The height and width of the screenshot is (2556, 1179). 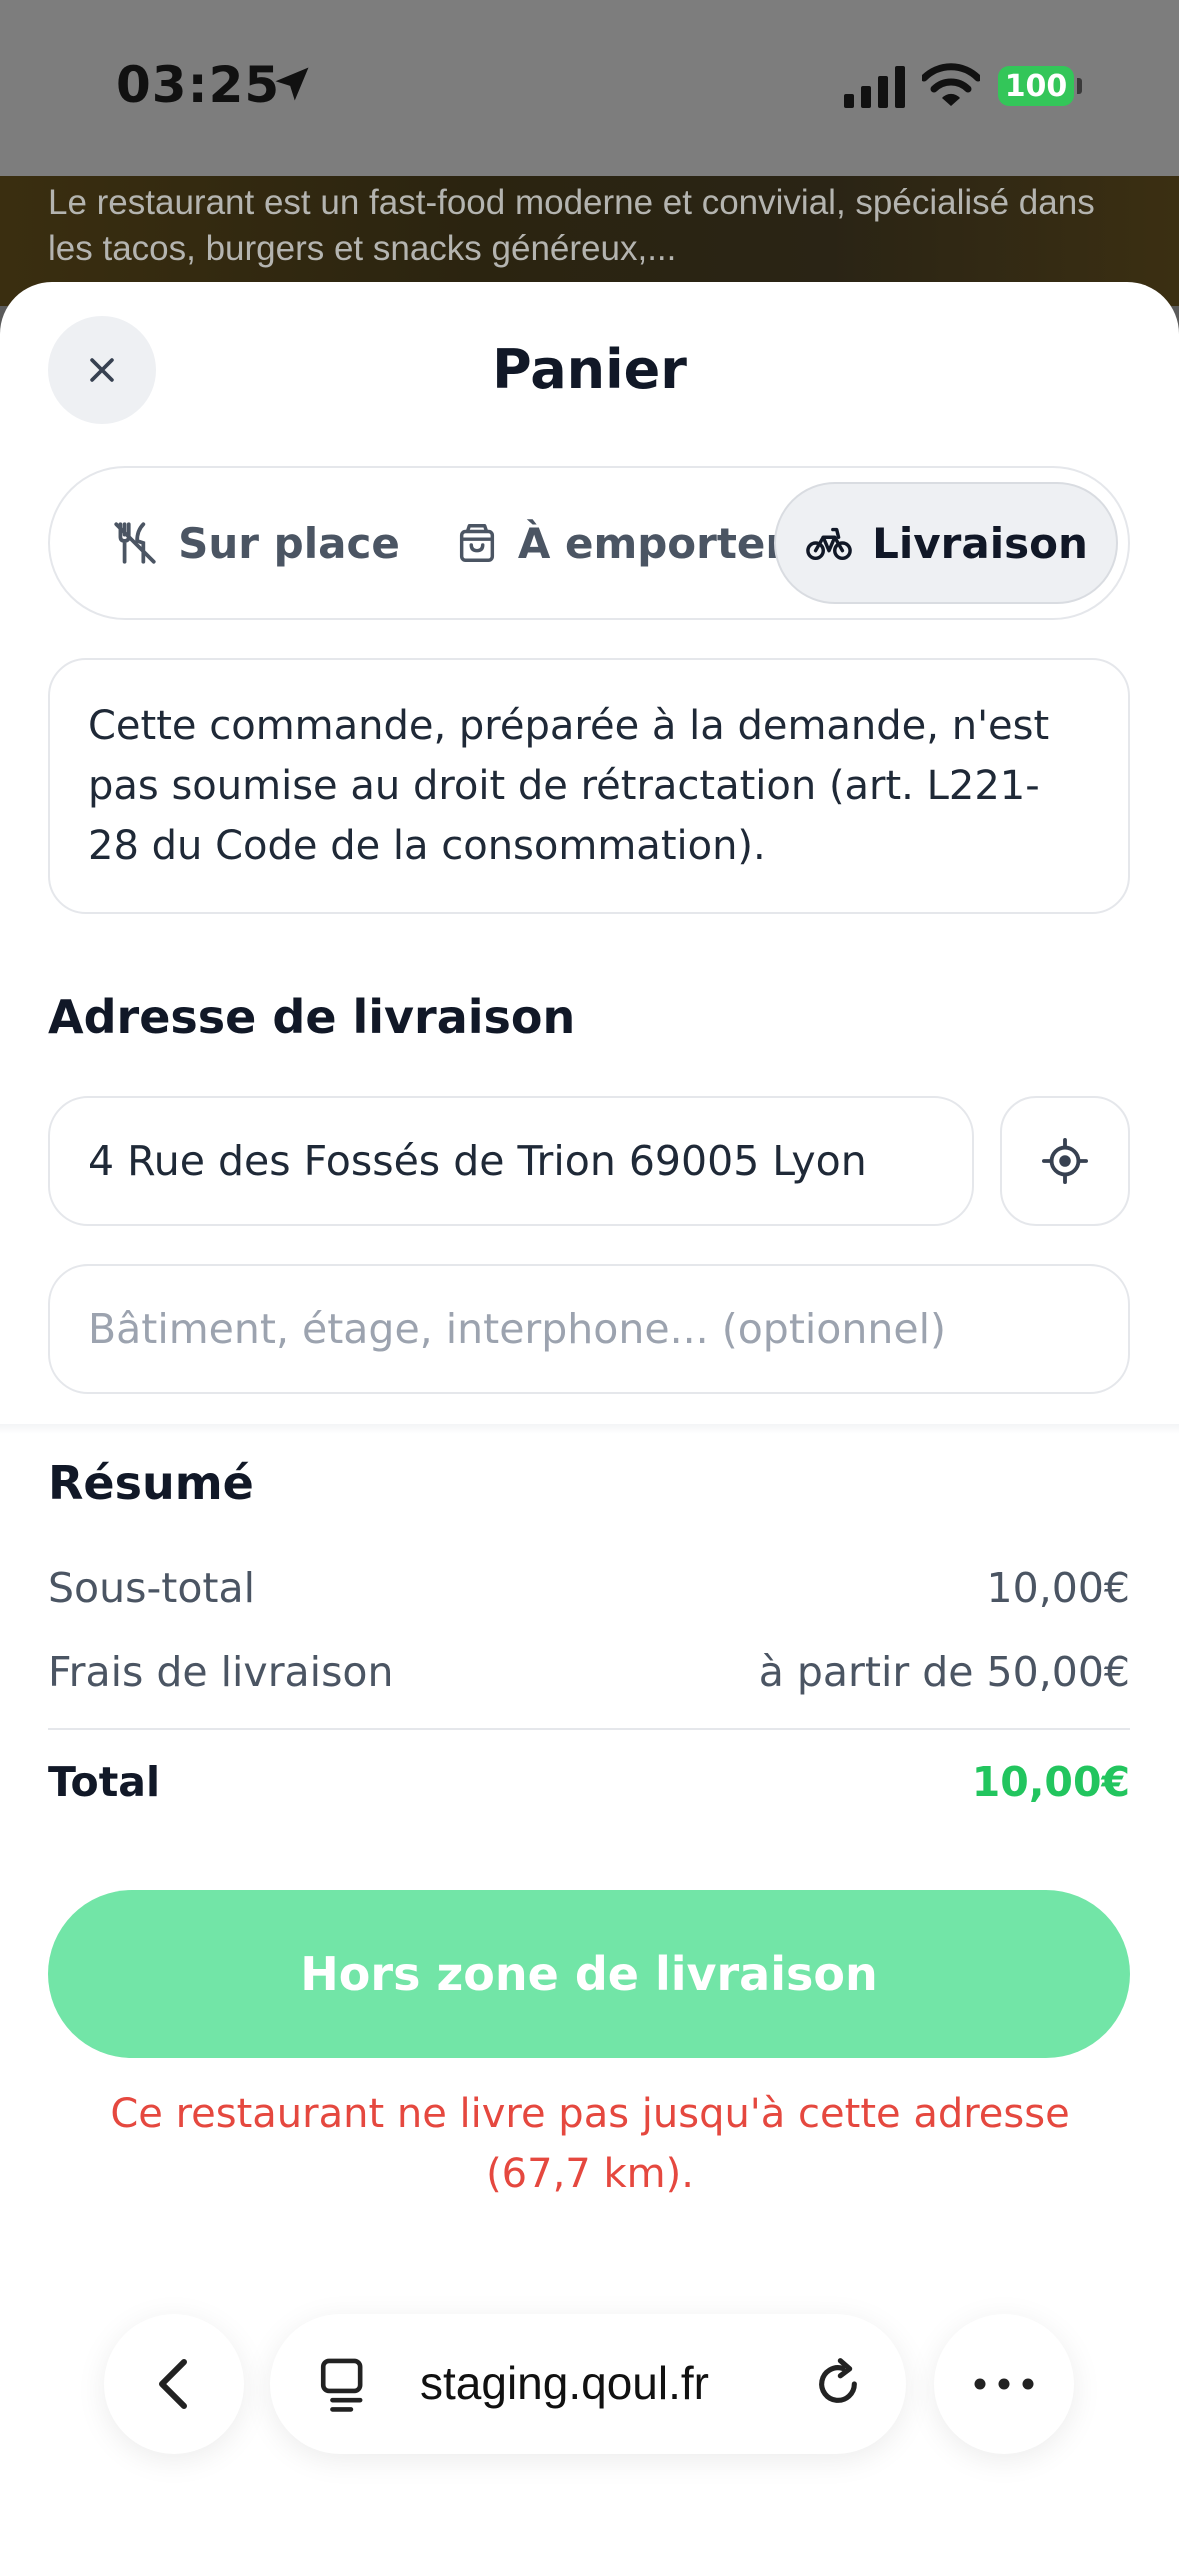 I want to click on delivery-fee-row: Frais de livraison à partir de 50,00€, so click(x=589, y=1672).